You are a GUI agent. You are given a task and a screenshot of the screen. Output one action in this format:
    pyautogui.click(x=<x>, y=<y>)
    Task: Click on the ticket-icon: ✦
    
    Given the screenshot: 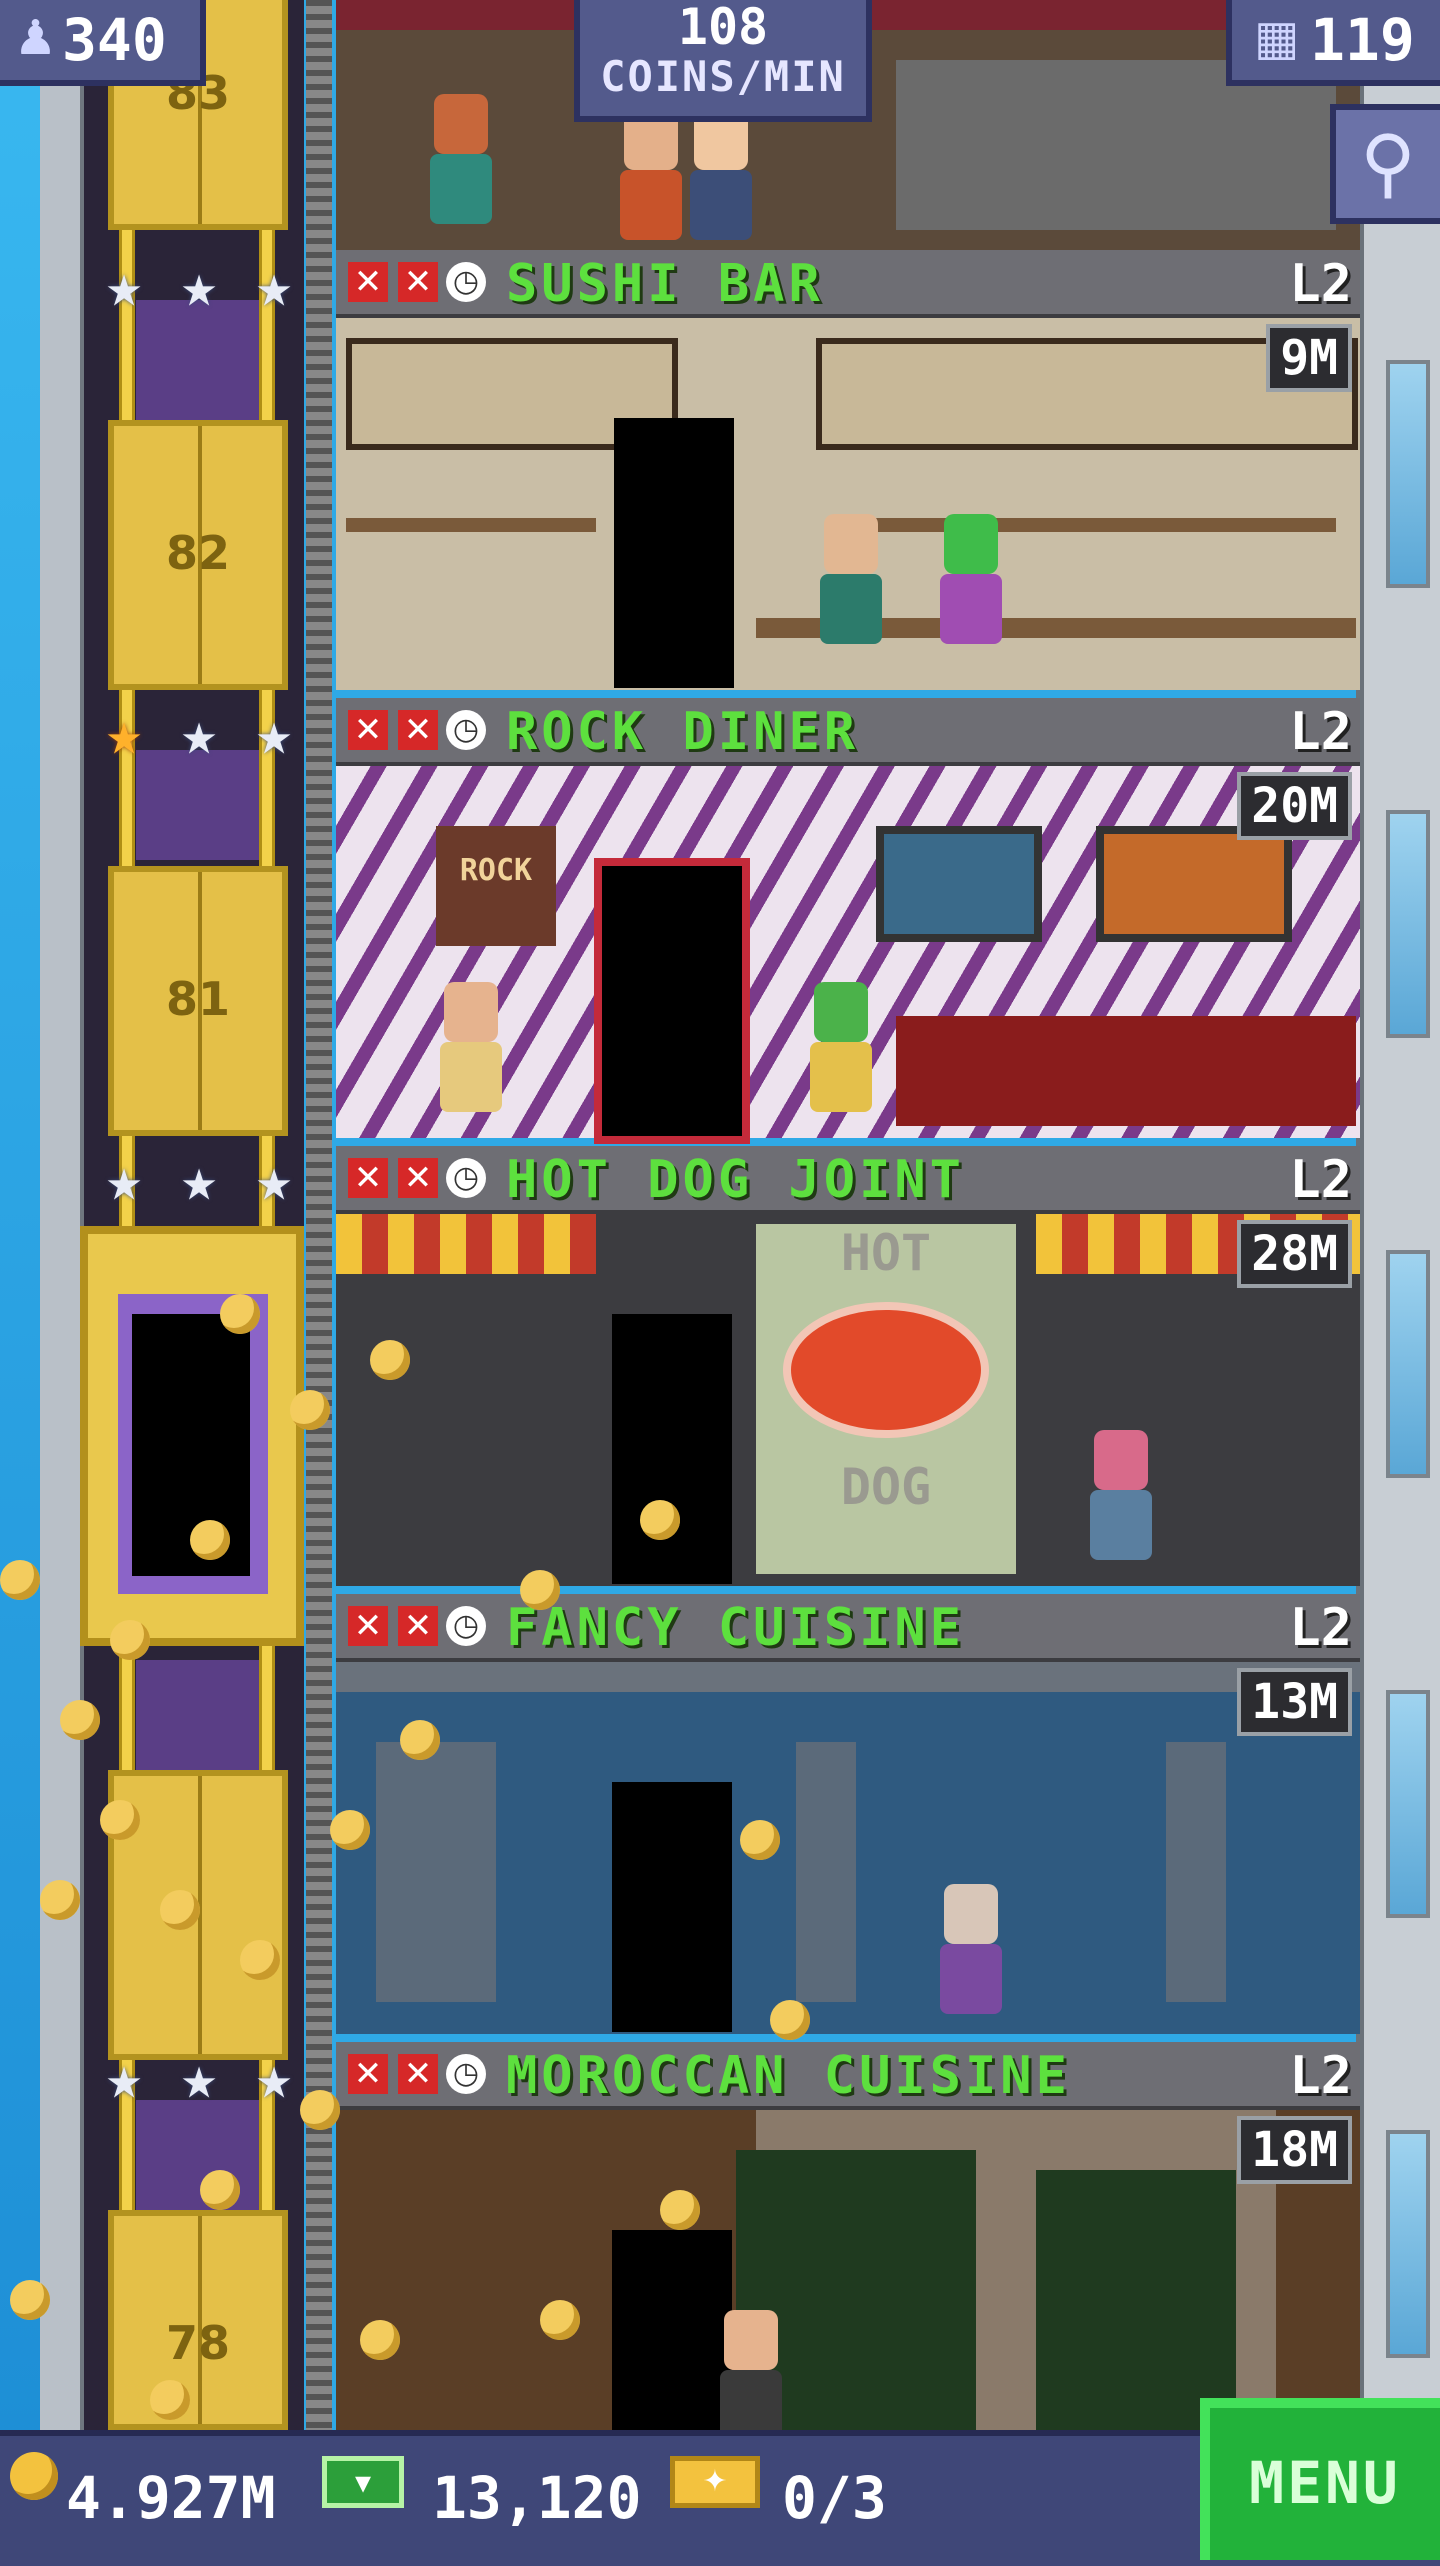 What is the action you would take?
    pyautogui.click(x=715, y=2482)
    